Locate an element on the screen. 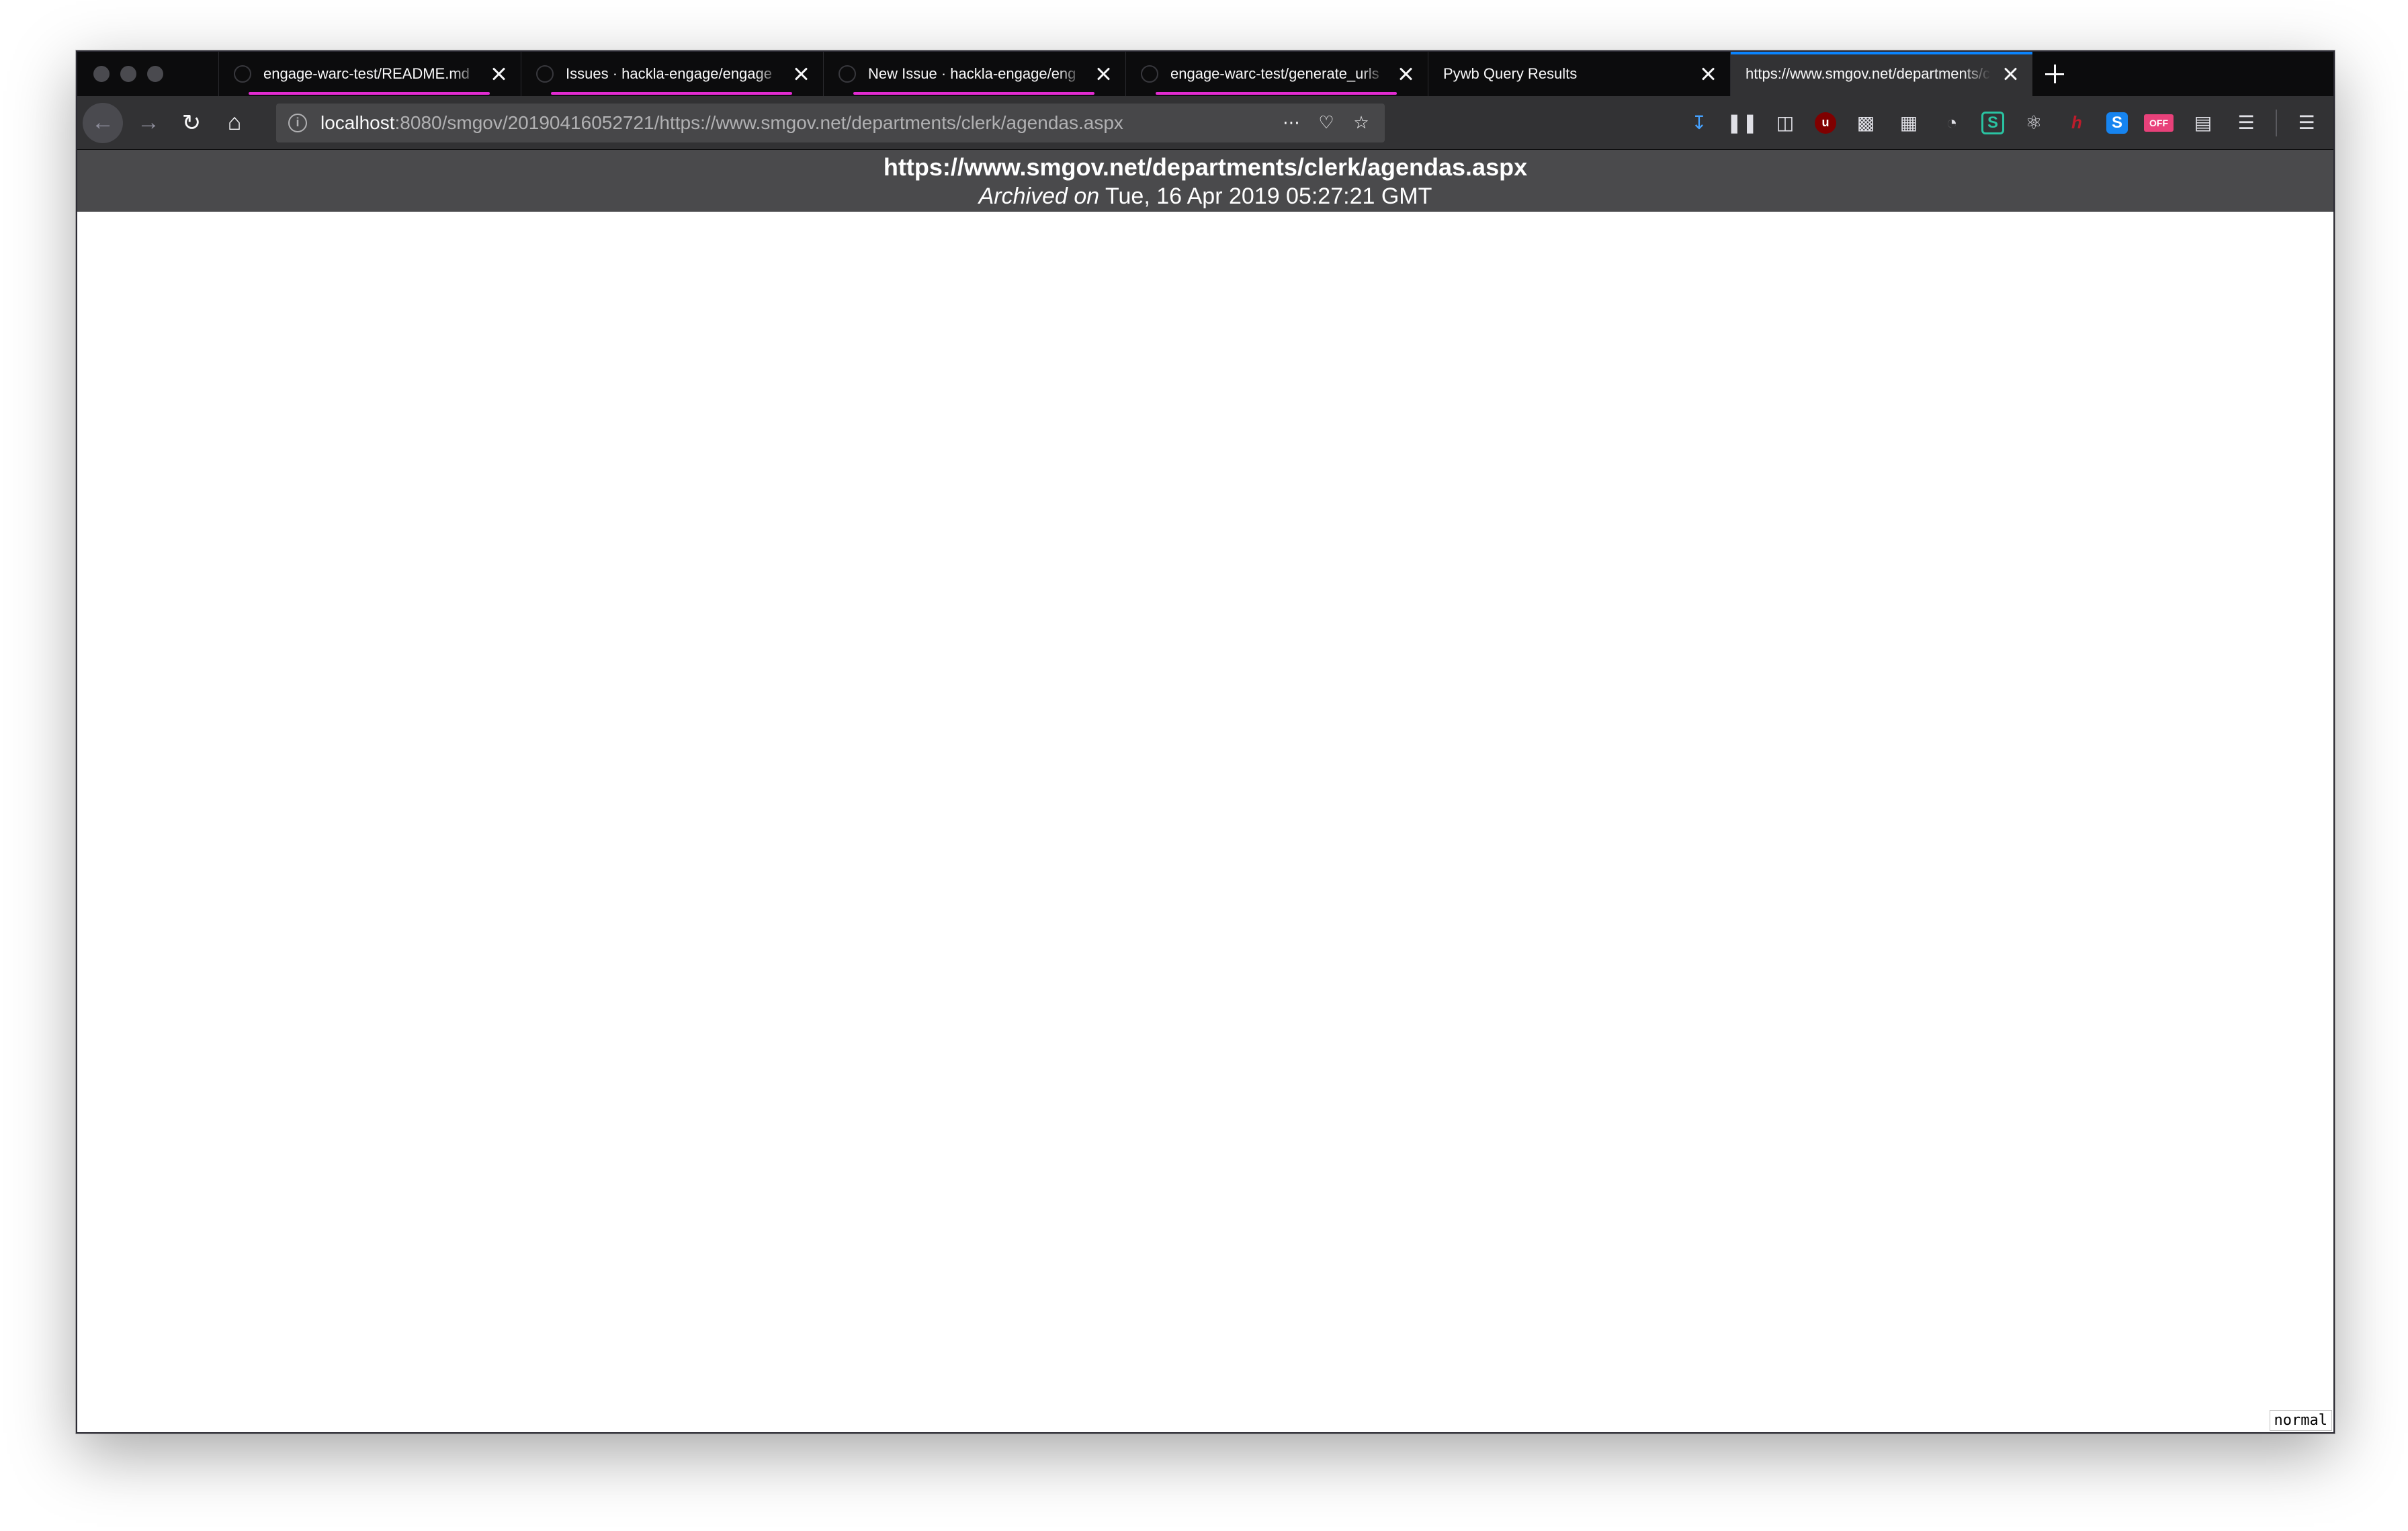 This screenshot has height=1531, width=2408. zoom-window-button is located at coordinates (155, 74).